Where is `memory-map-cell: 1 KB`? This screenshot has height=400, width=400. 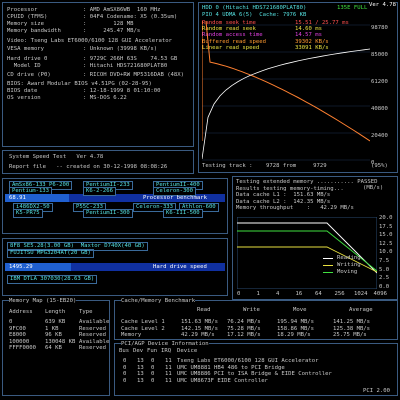
memory-map-cell: 1 KB is located at coordinates (52, 328).